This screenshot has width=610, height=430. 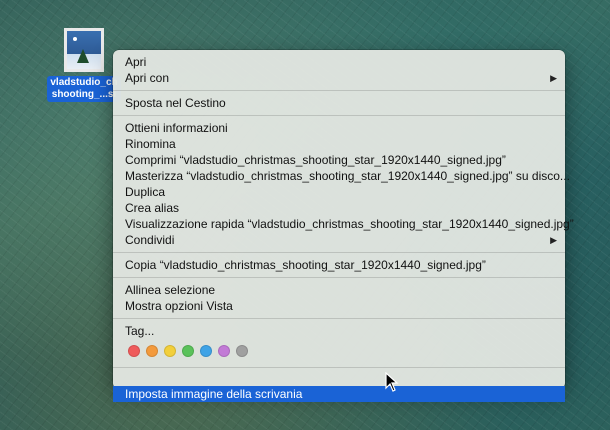 I want to click on tag-red-dot, so click(x=134, y=351).